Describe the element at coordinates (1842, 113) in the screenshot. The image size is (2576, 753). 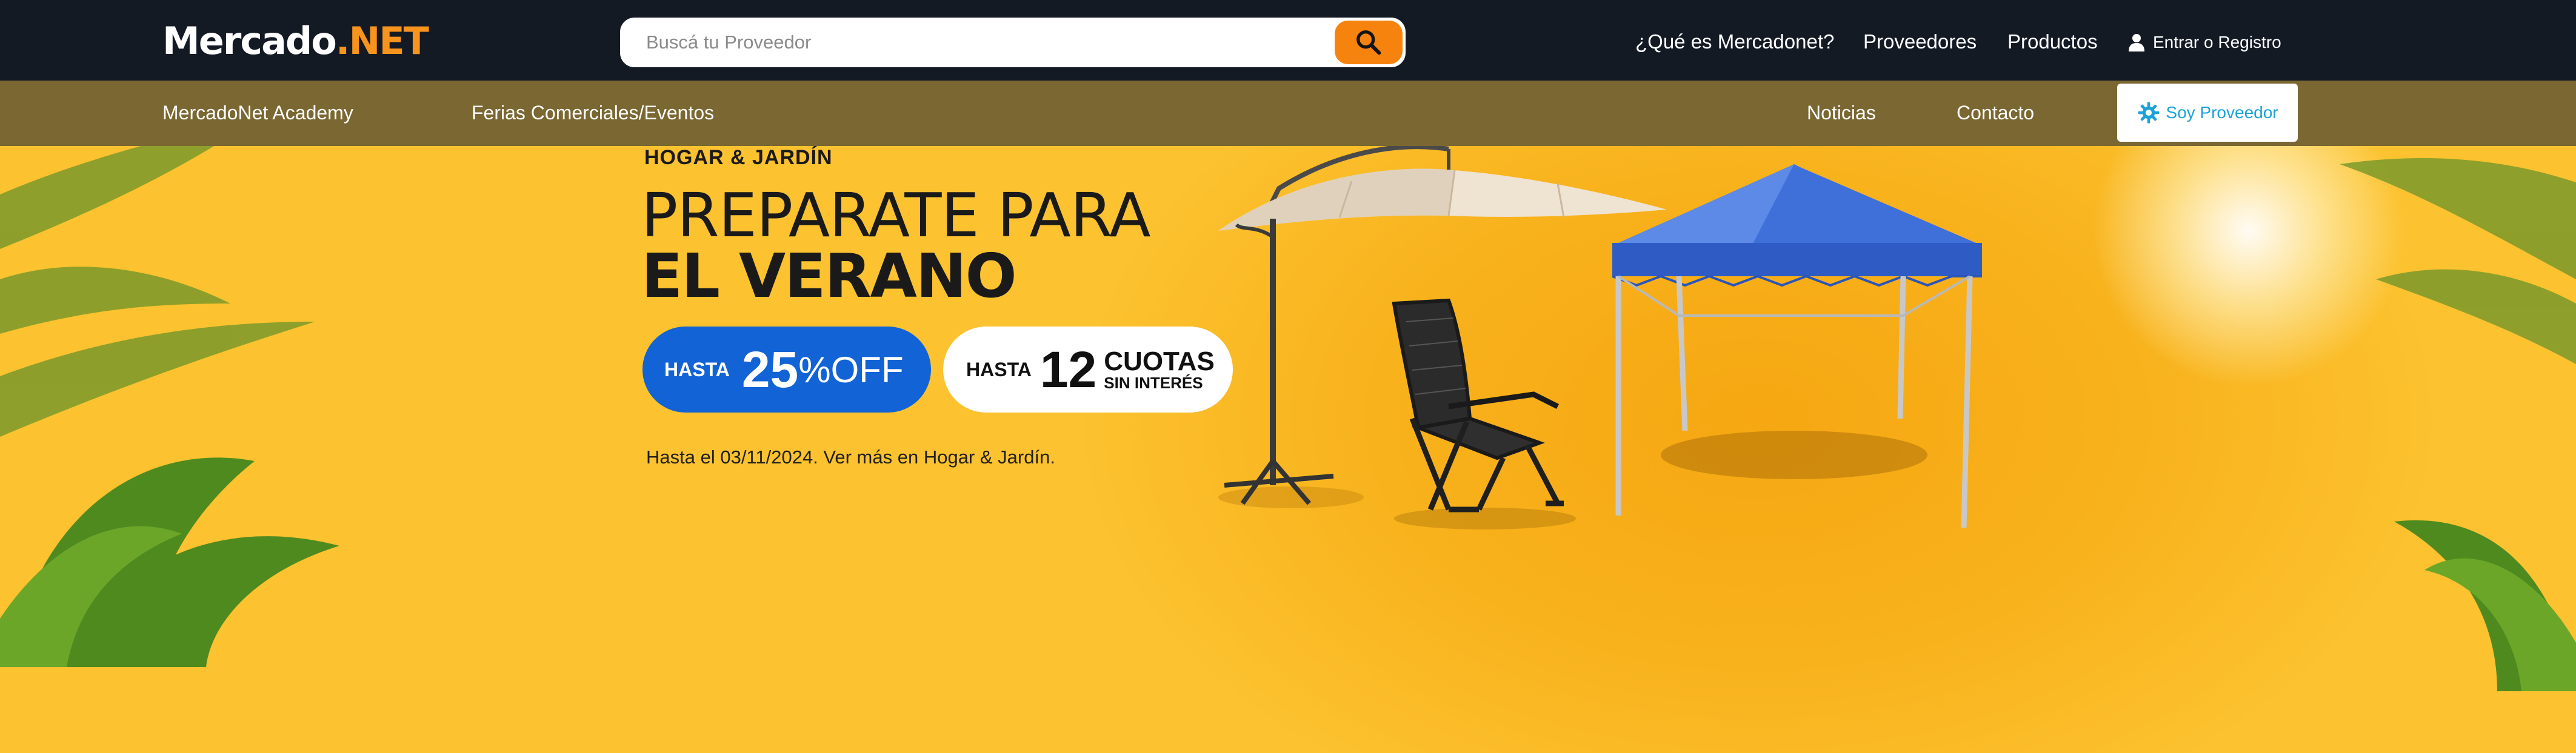
I see `nav-news: Noticias` at that location.